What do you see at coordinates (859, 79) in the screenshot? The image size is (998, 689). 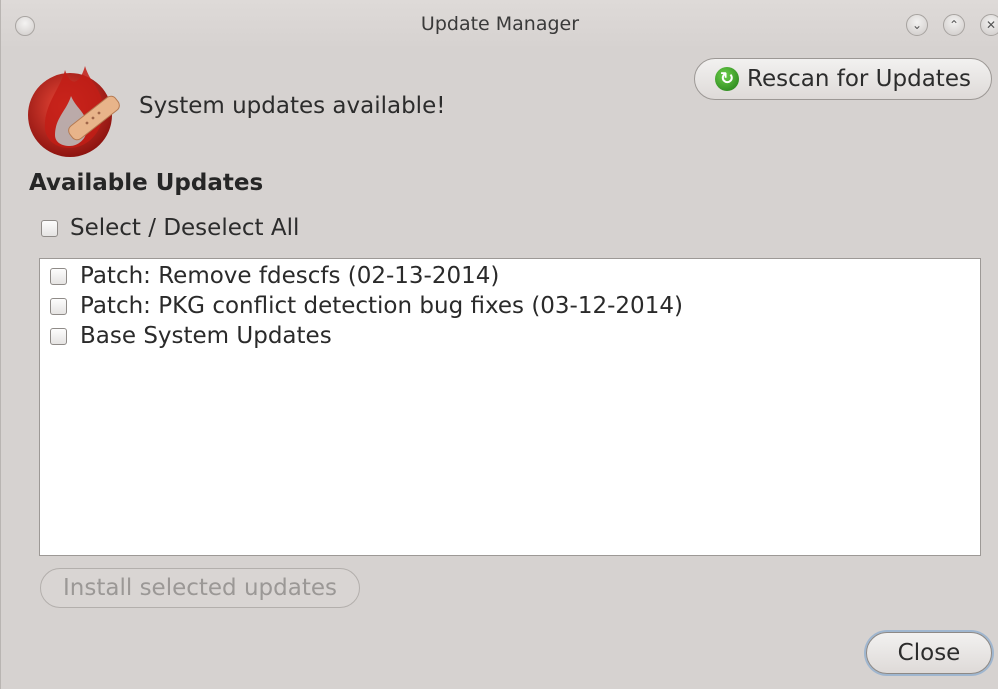 I see `rescan-button-label: Rescan for Updates` at bounding box center [859, 79].